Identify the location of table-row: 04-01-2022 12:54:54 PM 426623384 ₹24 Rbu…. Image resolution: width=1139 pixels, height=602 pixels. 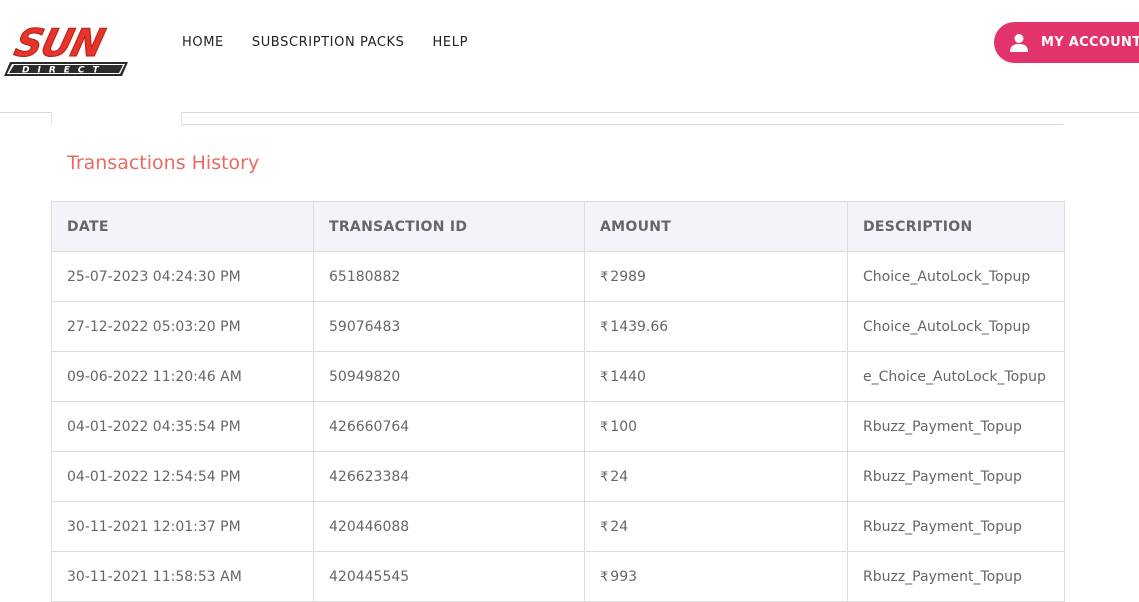
(558, 476).